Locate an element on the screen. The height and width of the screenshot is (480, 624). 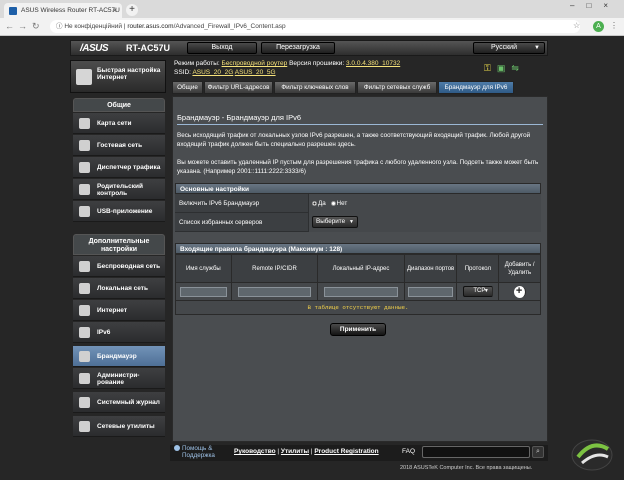
sidebar-item-guest-network: Гостевая сеть is located at coordinates (119, 145).